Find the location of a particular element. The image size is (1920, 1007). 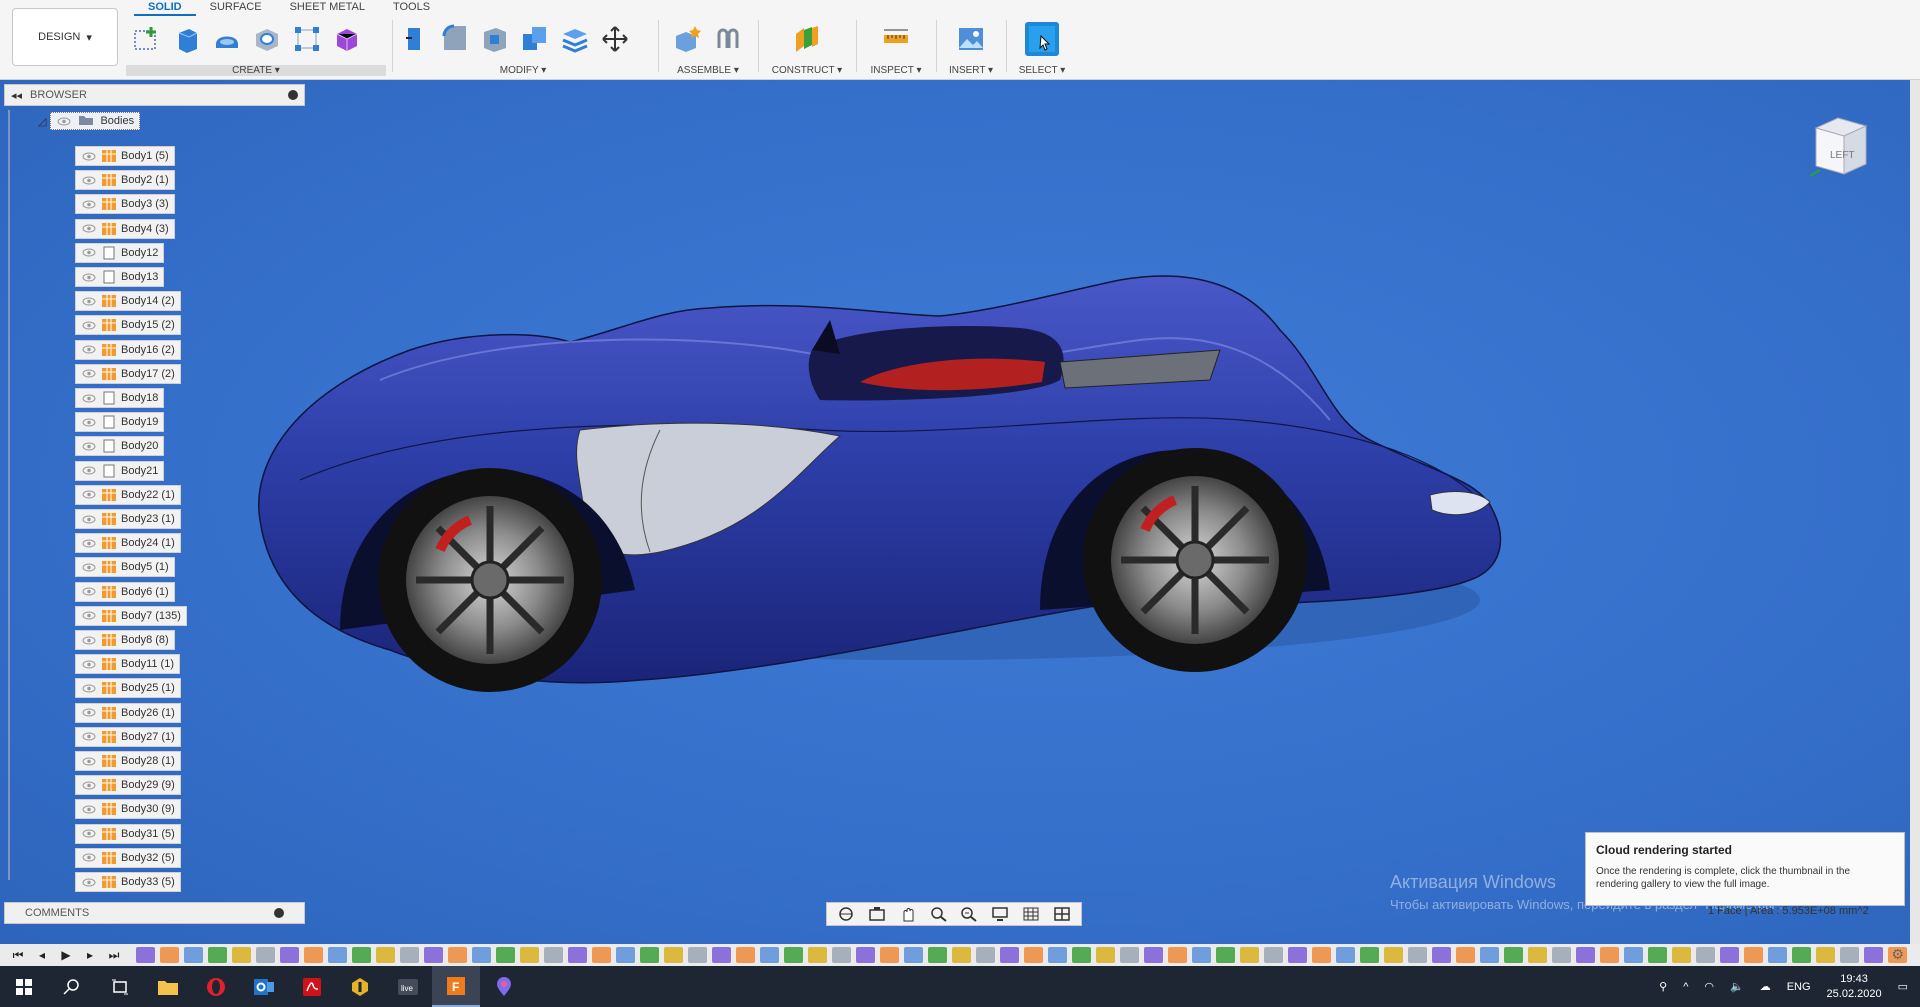

pattern-icon is located at coordinates (307, 39).